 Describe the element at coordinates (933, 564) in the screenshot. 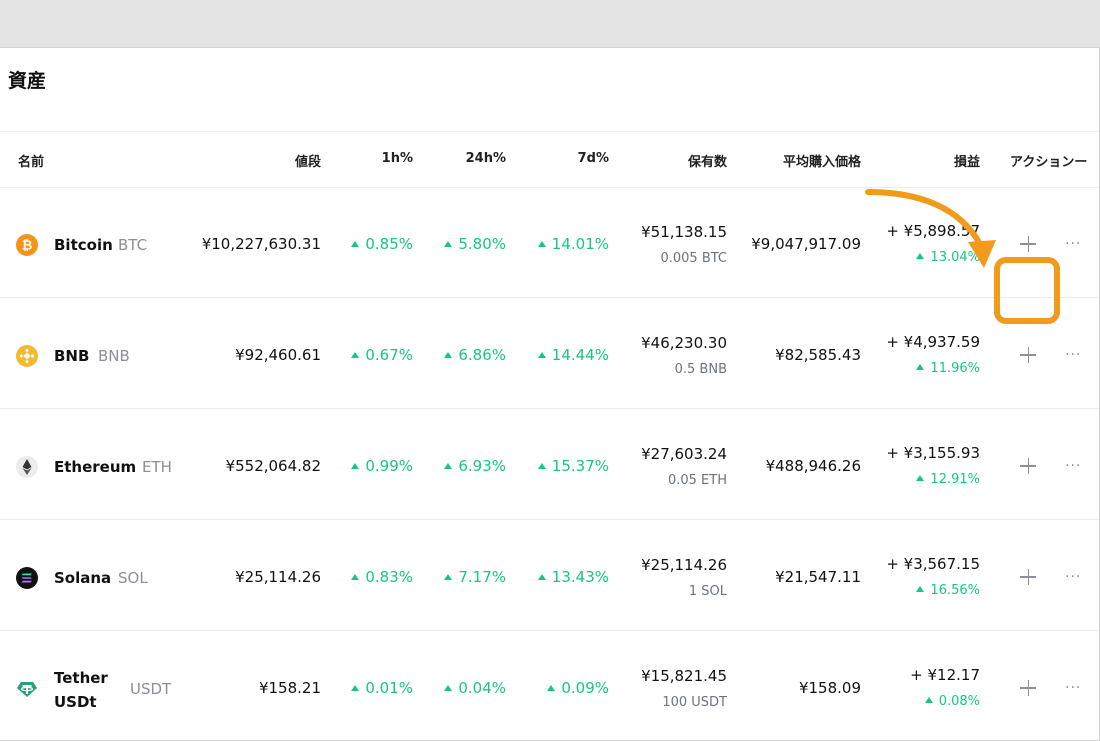

I see `pnl-value: + ¥3,567.15` at that location.